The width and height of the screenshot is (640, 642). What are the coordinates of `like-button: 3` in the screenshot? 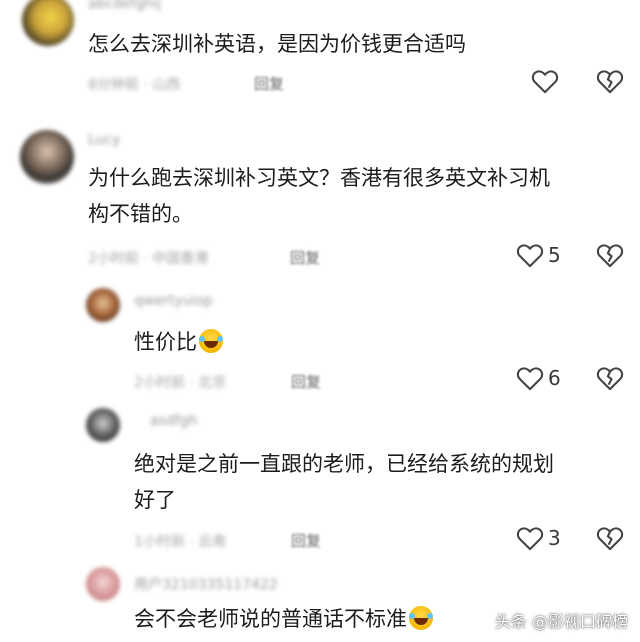 It's located at (538, 538).